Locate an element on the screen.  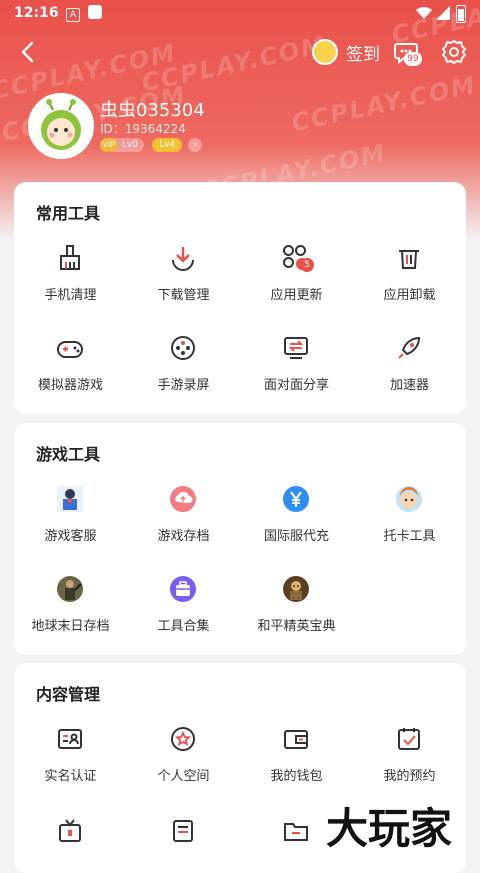
folder-icon is located at coordinates (296, 831).